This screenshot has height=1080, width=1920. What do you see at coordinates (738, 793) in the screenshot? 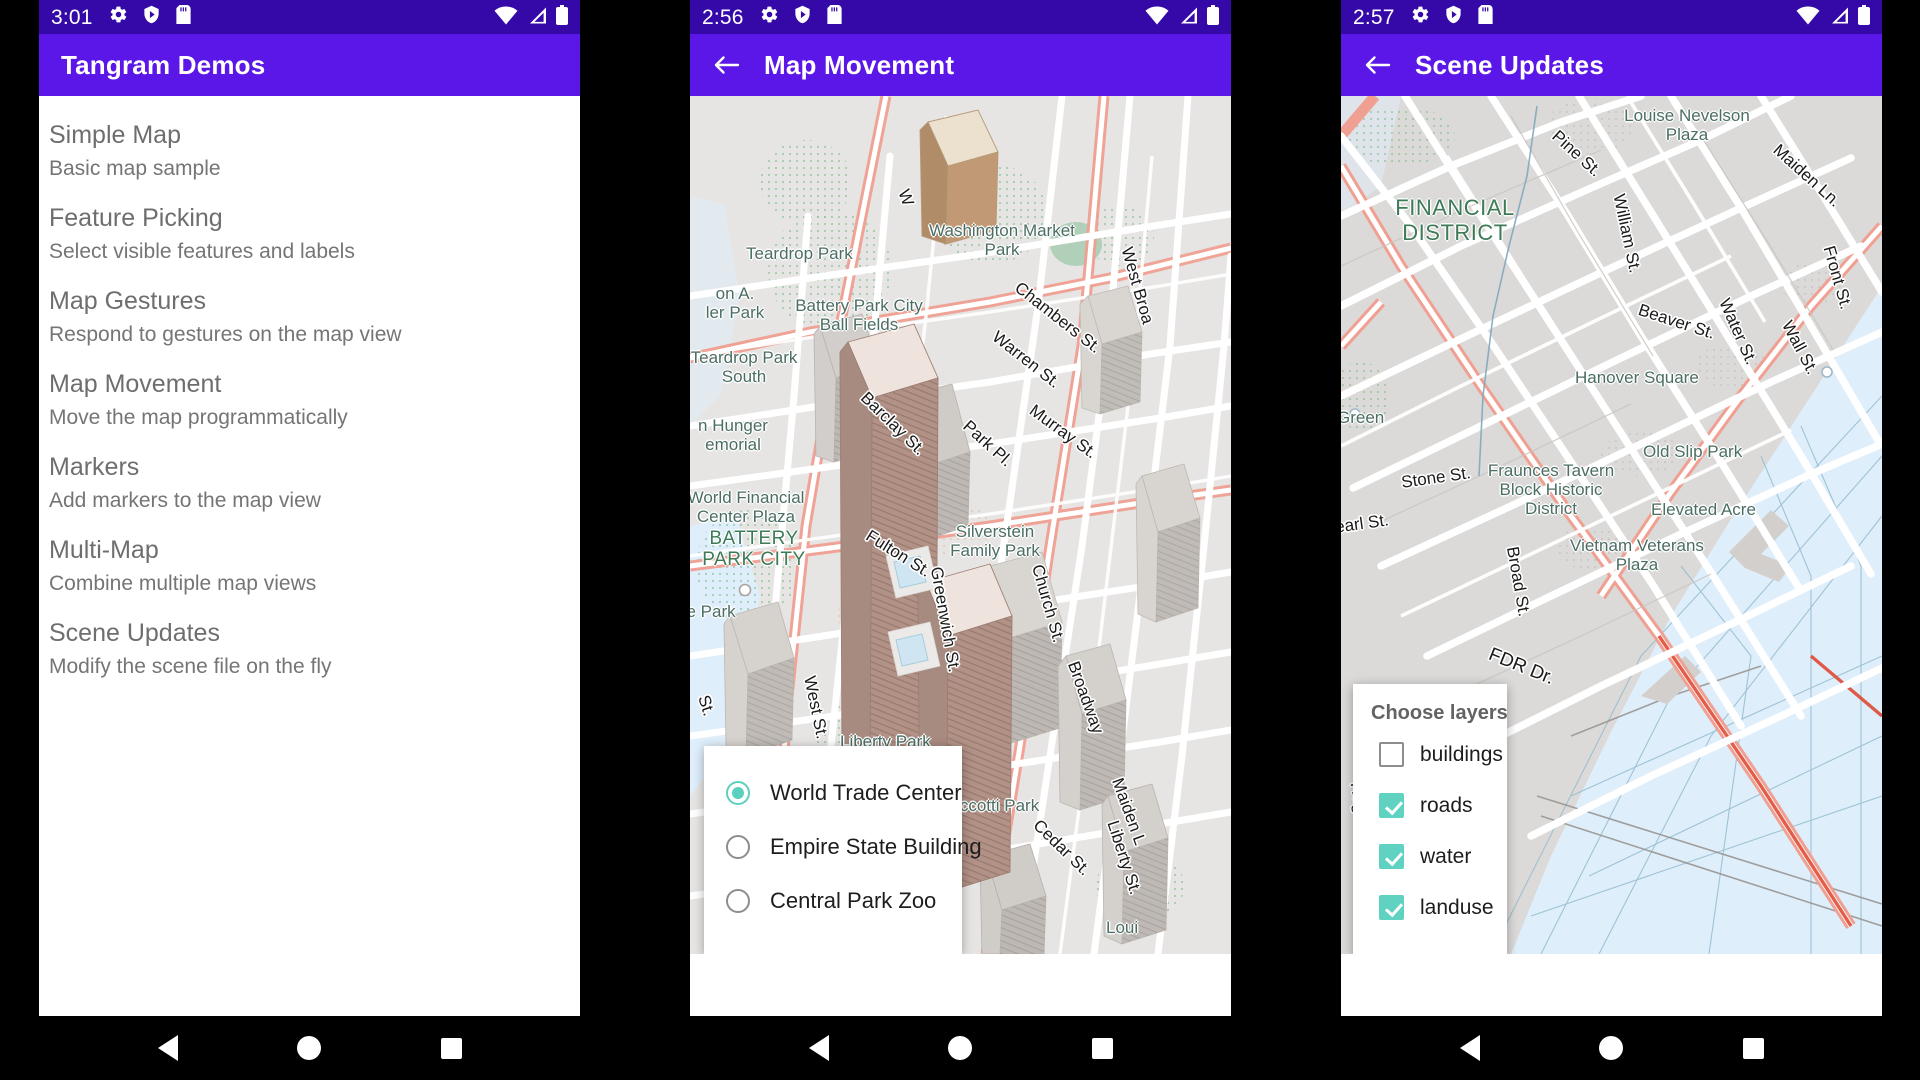
I see `radio-button-selected-icon` at bounding box center [738, 793].